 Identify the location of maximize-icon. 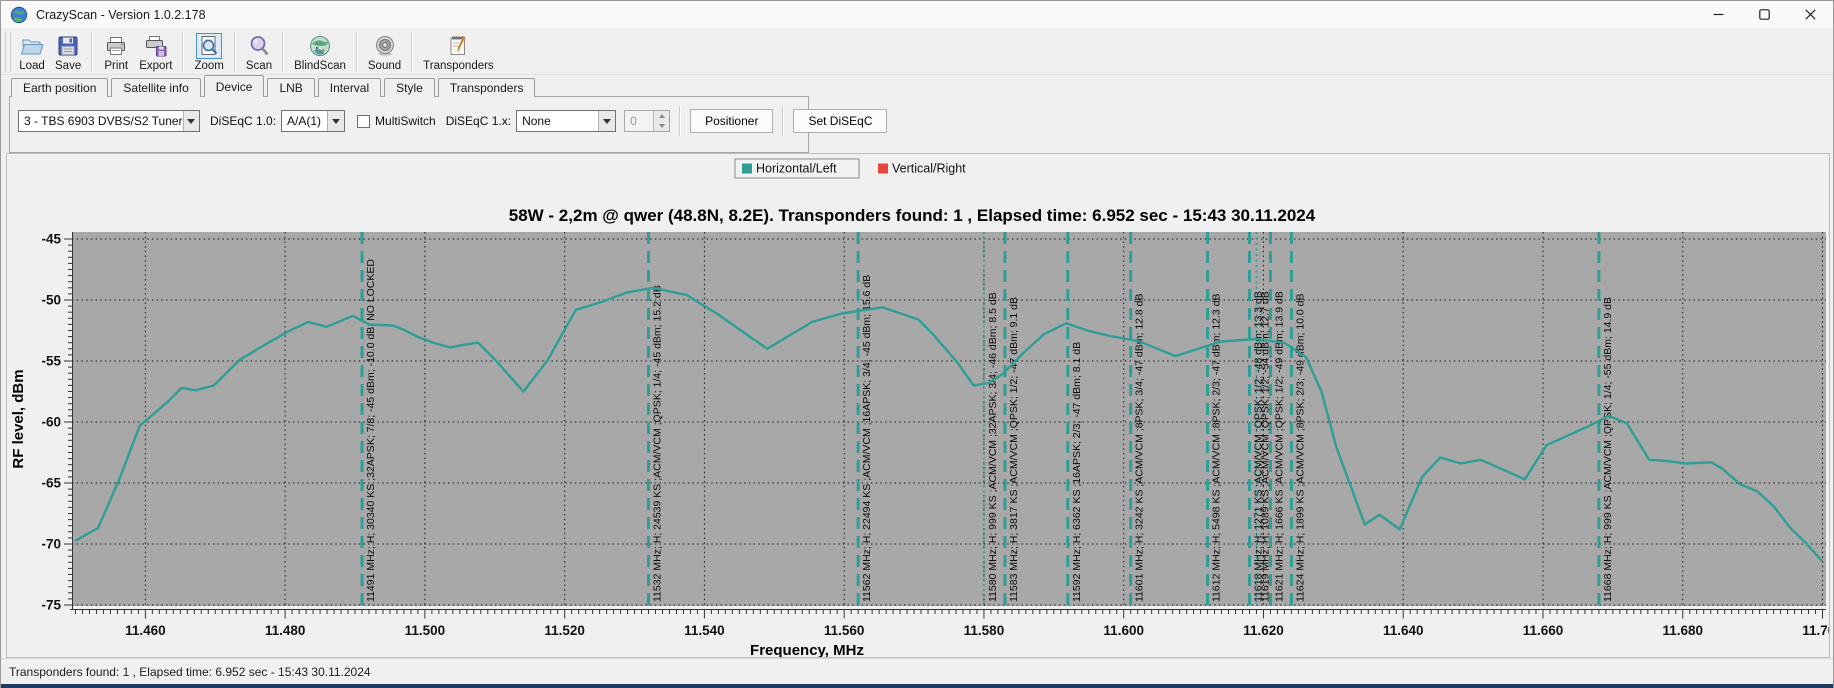
(1764, 14).